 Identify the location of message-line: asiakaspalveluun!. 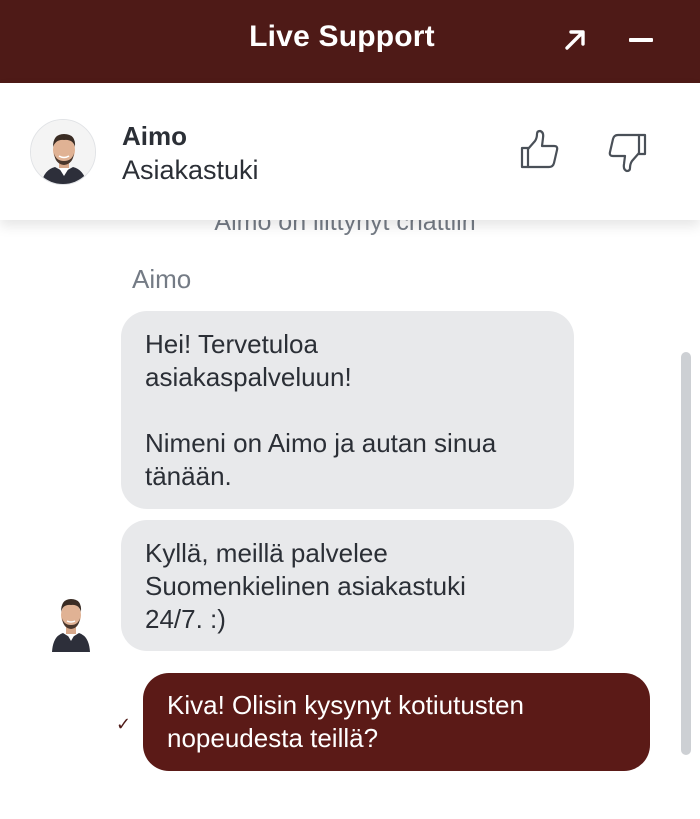
(248, 377).